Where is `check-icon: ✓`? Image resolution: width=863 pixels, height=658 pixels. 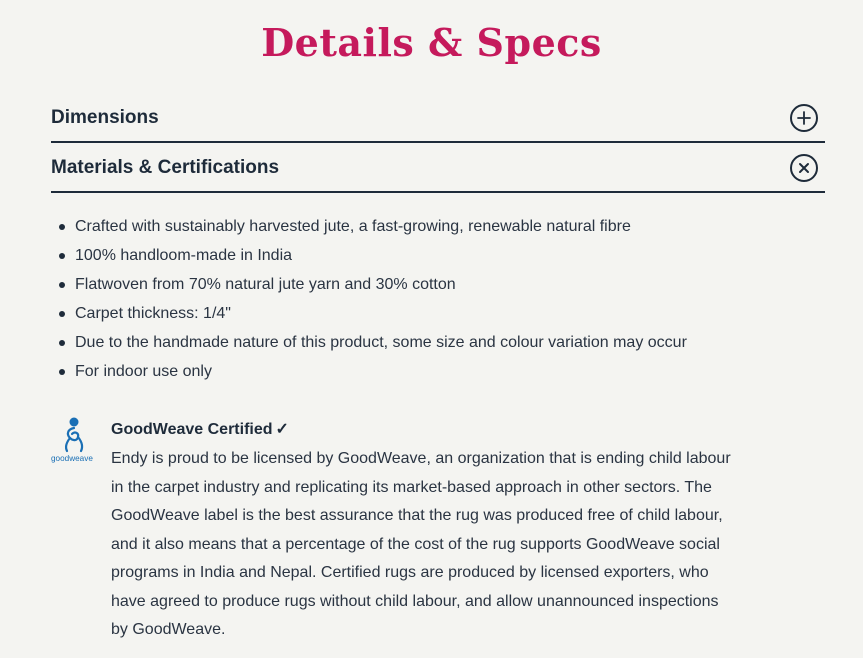 check-icon: ✓ is located at coordinates (282, 429).